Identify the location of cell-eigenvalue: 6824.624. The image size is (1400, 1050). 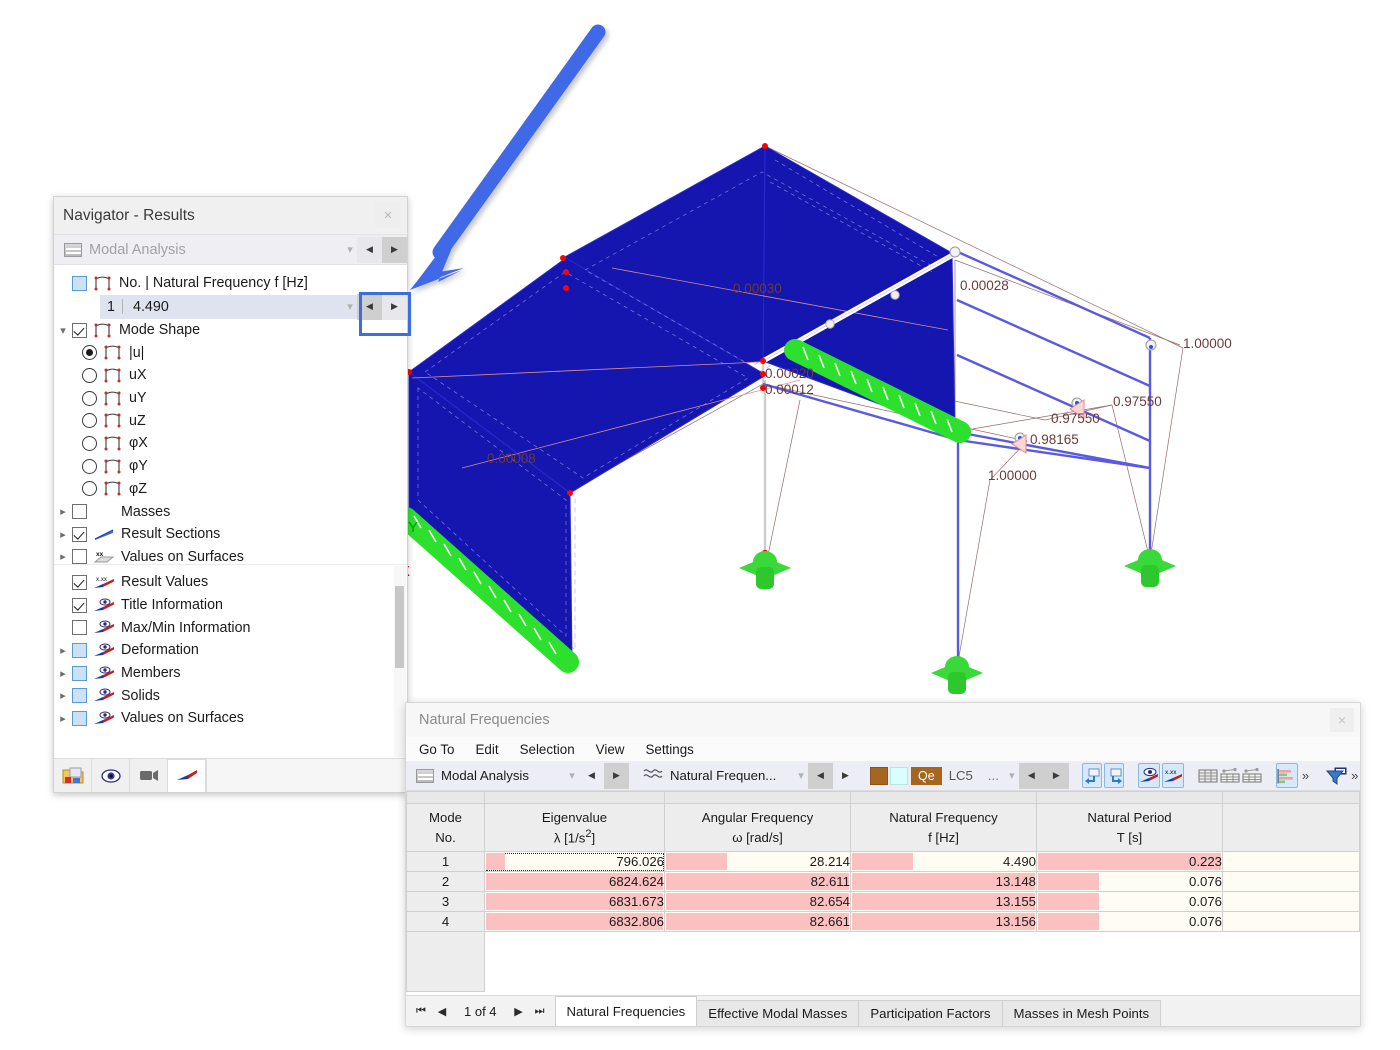
(574, 881).